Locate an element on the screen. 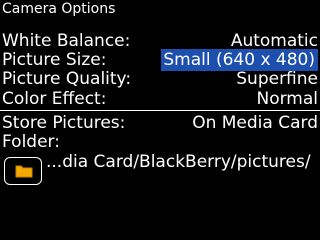  folder-browse-button is located at coordinates (23, 171).